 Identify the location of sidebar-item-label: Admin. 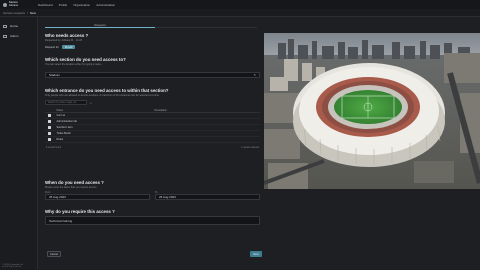
(14, 36).